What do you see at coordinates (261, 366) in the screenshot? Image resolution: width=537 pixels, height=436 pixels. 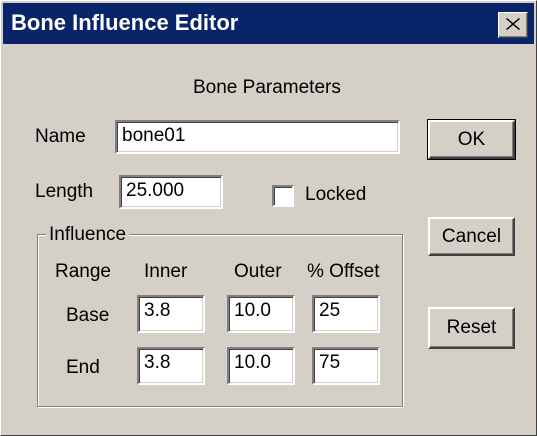 I see `end-outer-field: 10.0` at bounding box center [261, 366].